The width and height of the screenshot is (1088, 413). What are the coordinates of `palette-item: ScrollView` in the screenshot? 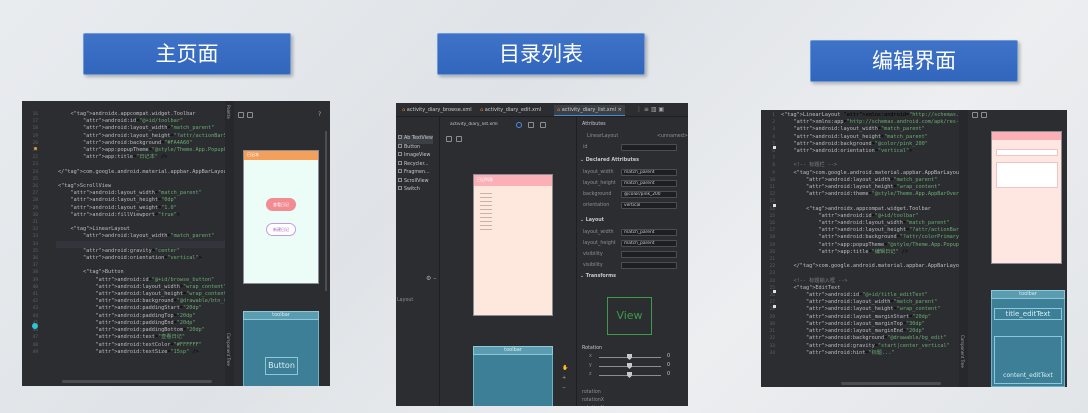 It's located at (415, 182).